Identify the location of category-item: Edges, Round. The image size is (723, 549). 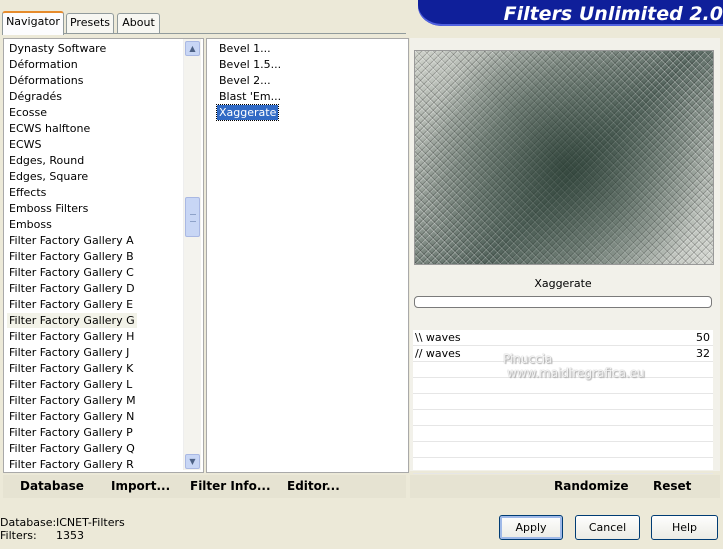
(46, 160).